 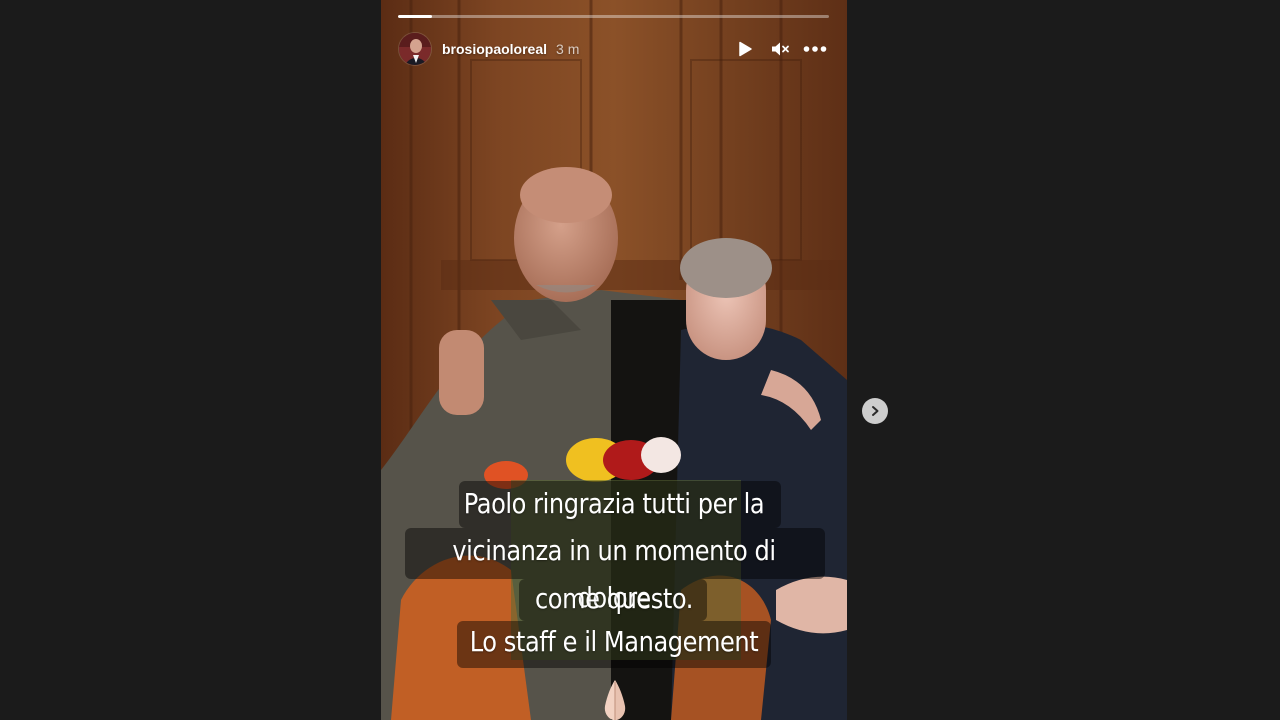 I want to click on chevron-right-icon, so click(x=875, y=411).